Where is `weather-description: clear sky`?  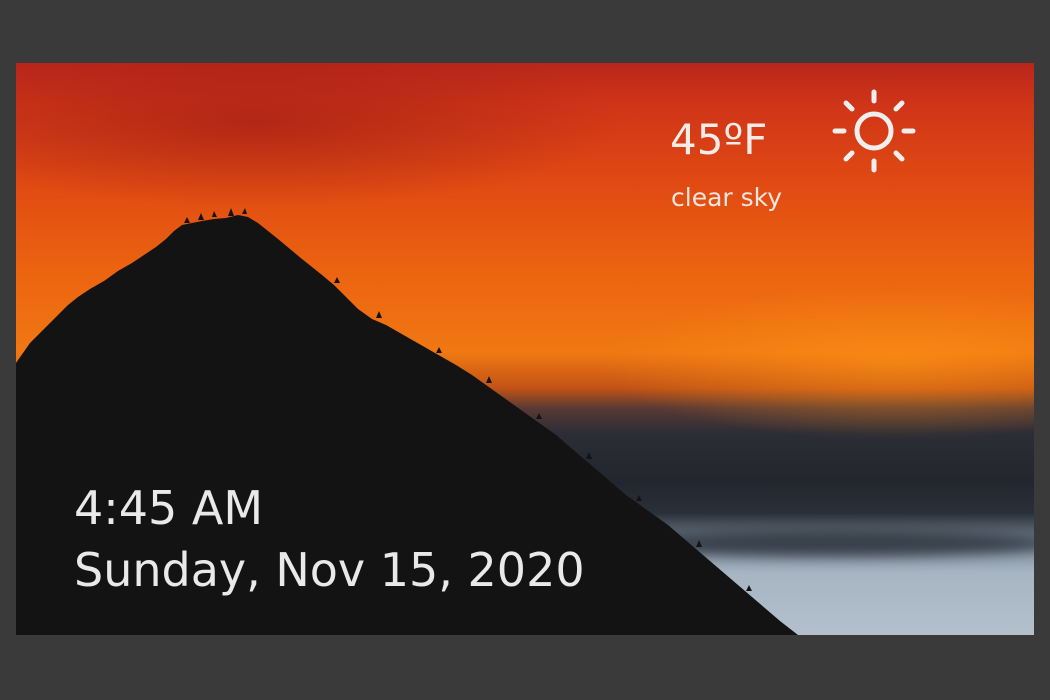 weather-description: clear sky is located at coordinates (727, 197).